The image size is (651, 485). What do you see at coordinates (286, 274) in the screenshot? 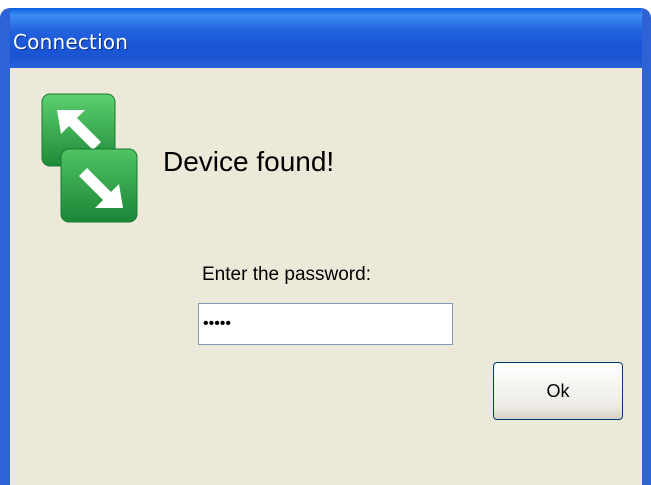
I see `password-label: Enter the password:` at bounding box center [286, 274].